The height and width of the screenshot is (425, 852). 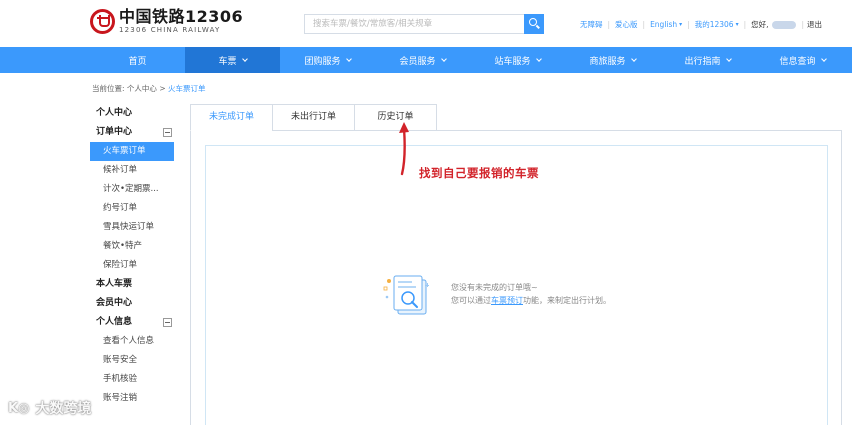 What do you see at coordinates (132, 246) in the screenshot?
I see `sidebar-item-food-specialty: 餐饮•特产` at bounding box center [132, 246].